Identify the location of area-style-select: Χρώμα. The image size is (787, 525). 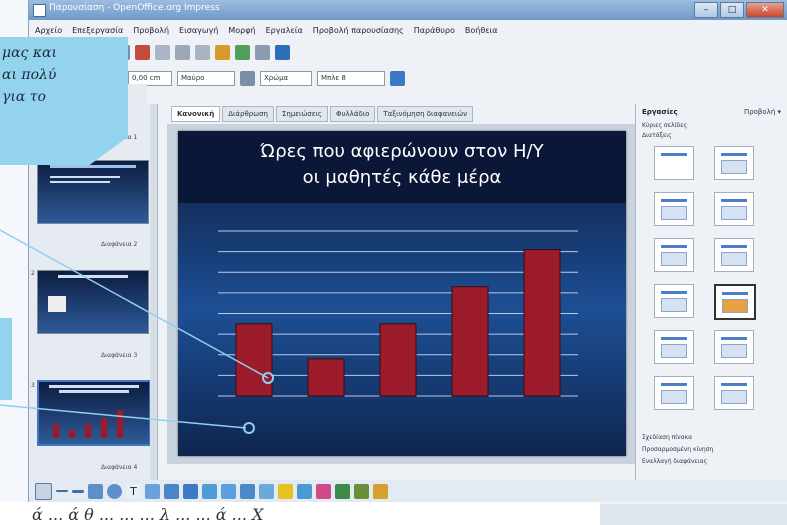
(286, 78).